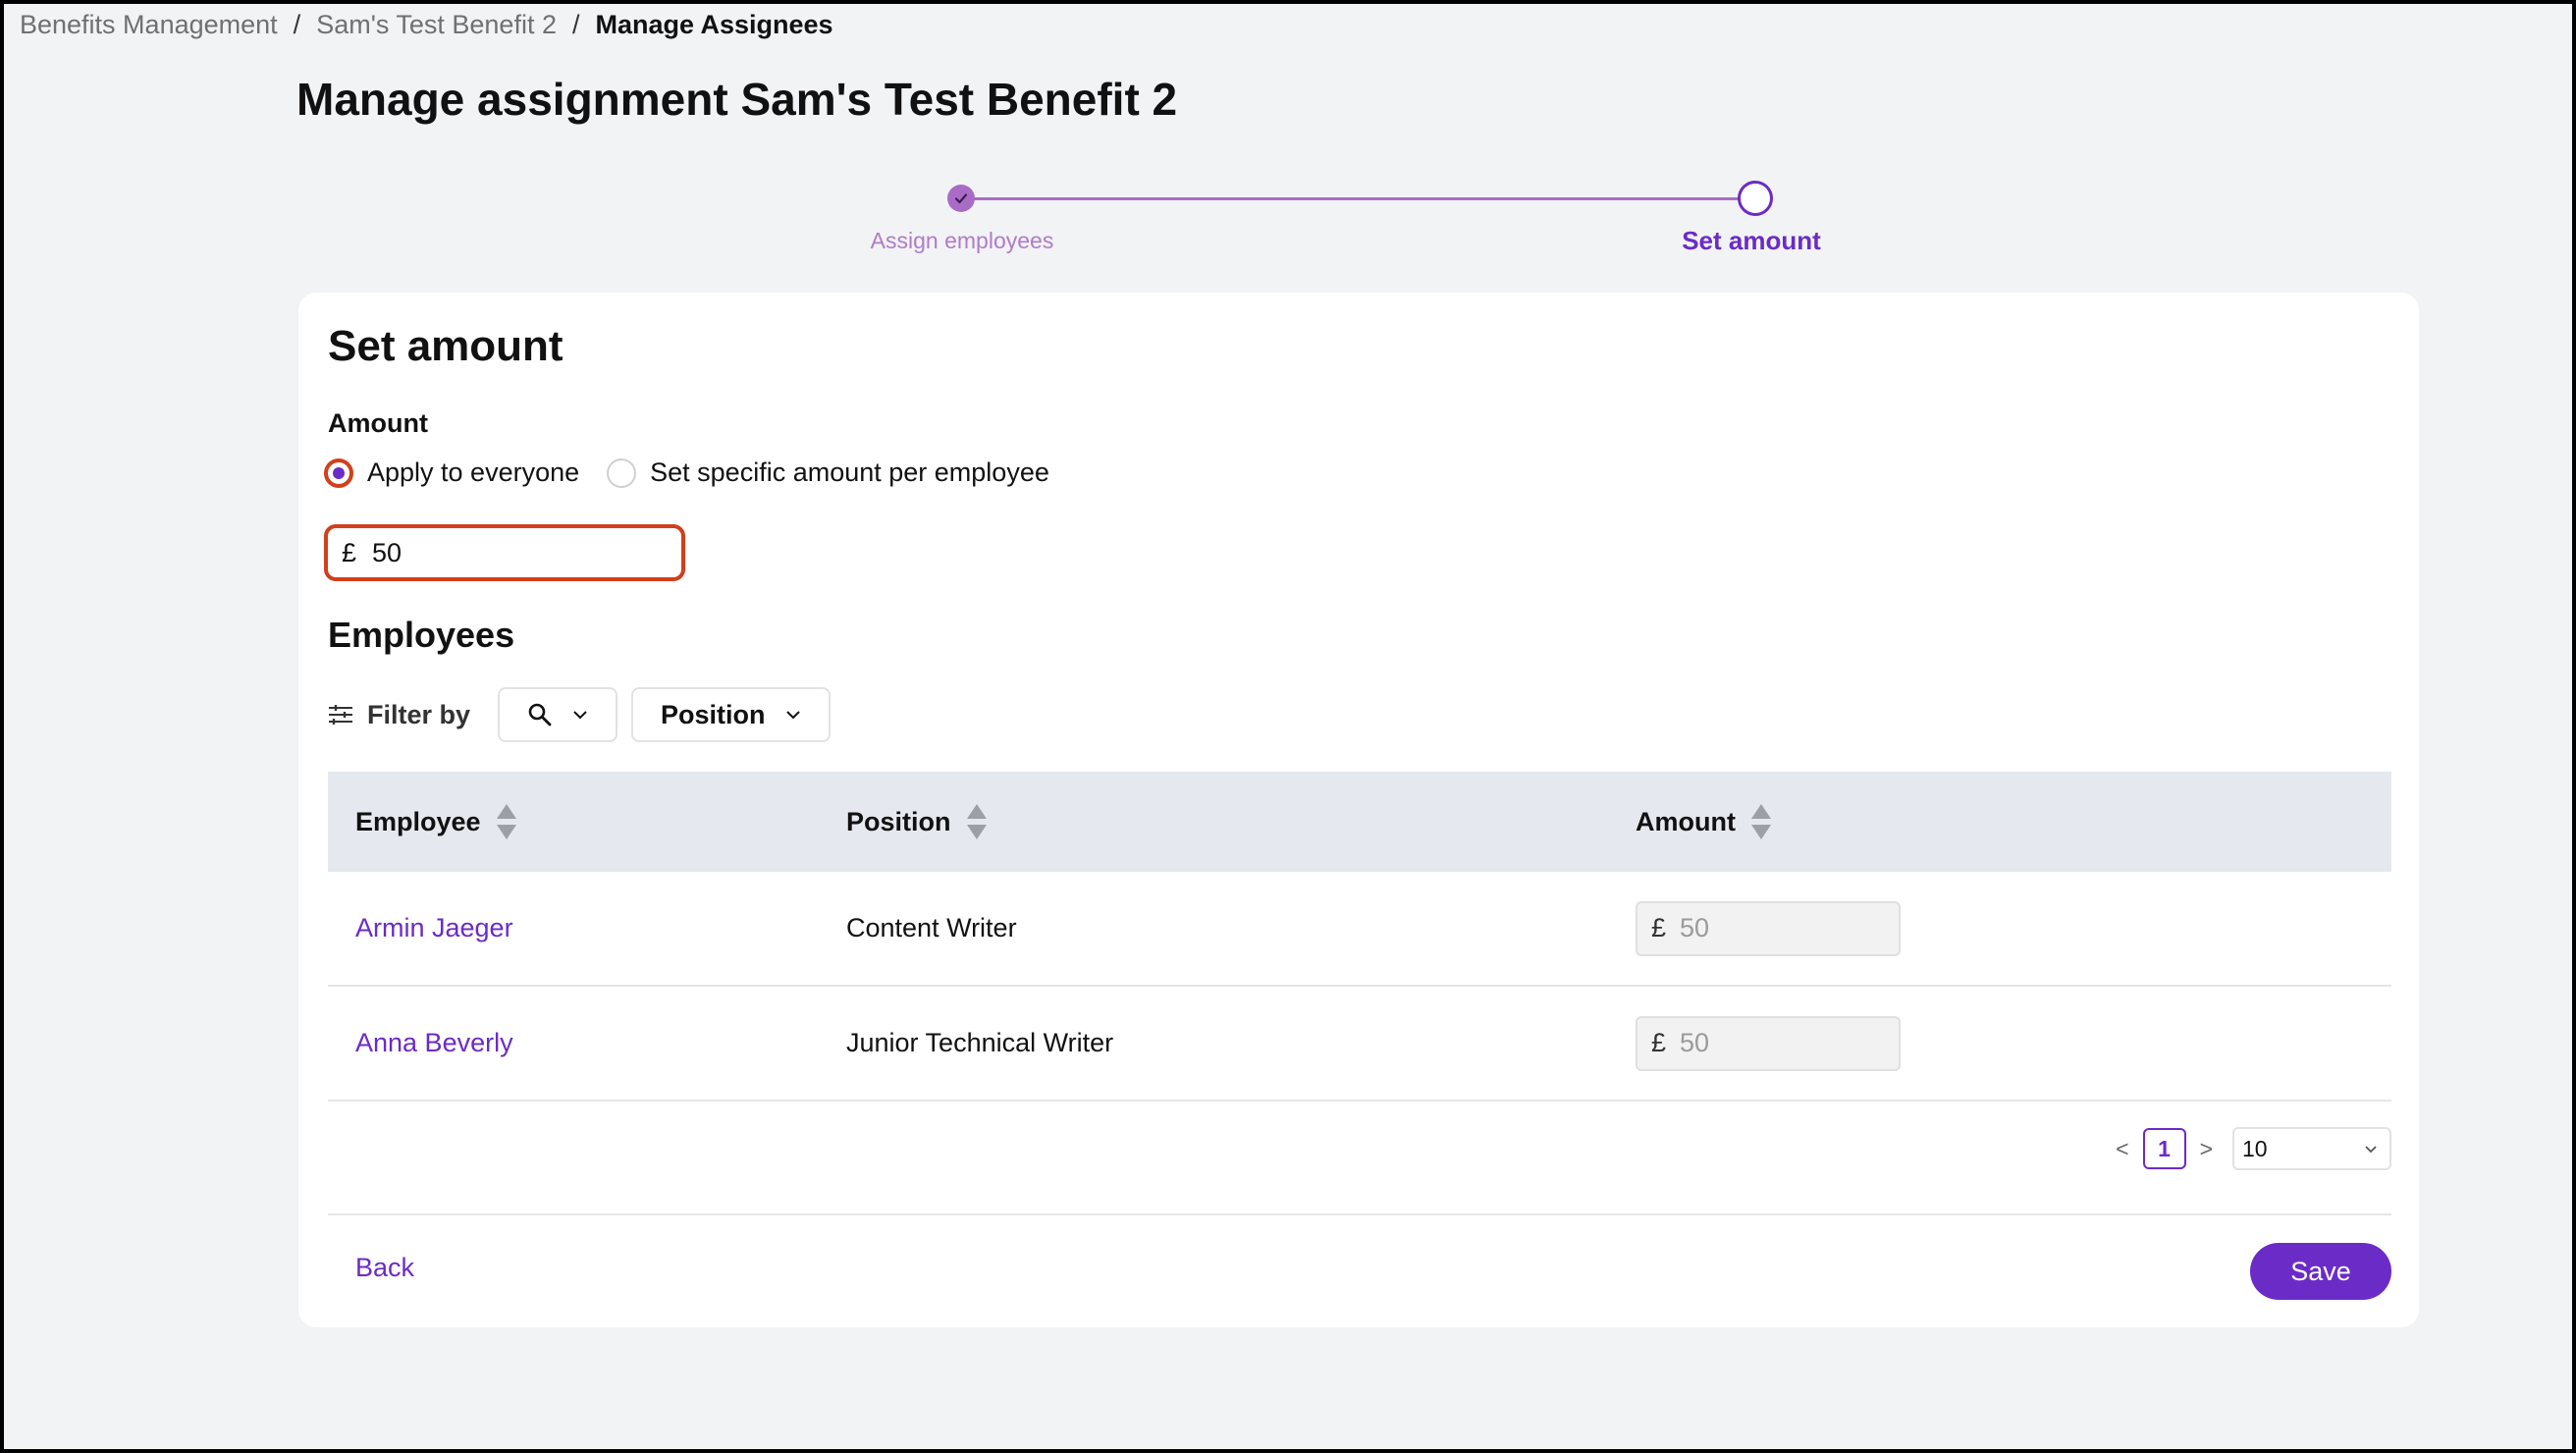 The height and width of the screenshot is (1453, 2576). What do you see at coordinates (622, 472) in the screenshot?
I see `radio-specific-amount` at bounding box center [622, 472].